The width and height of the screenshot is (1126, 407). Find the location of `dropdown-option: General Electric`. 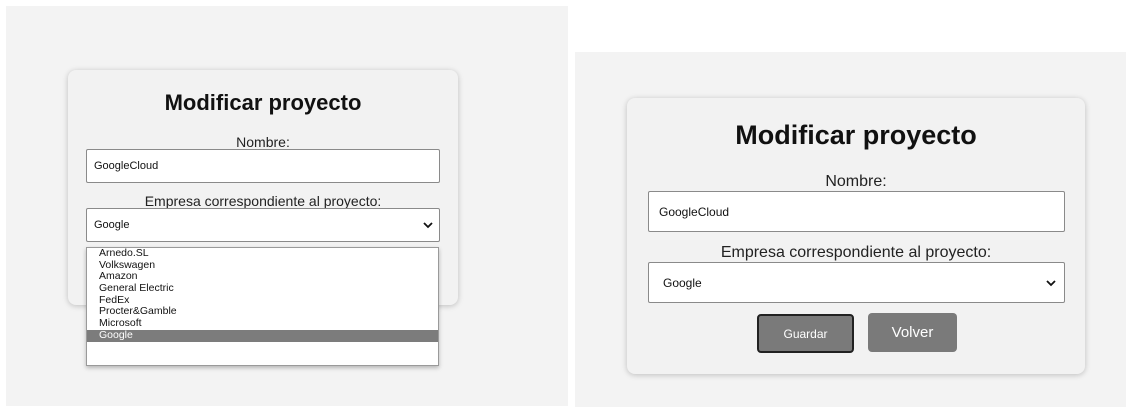

dropdown-option: General Electric is located at coordinates (262, 288).